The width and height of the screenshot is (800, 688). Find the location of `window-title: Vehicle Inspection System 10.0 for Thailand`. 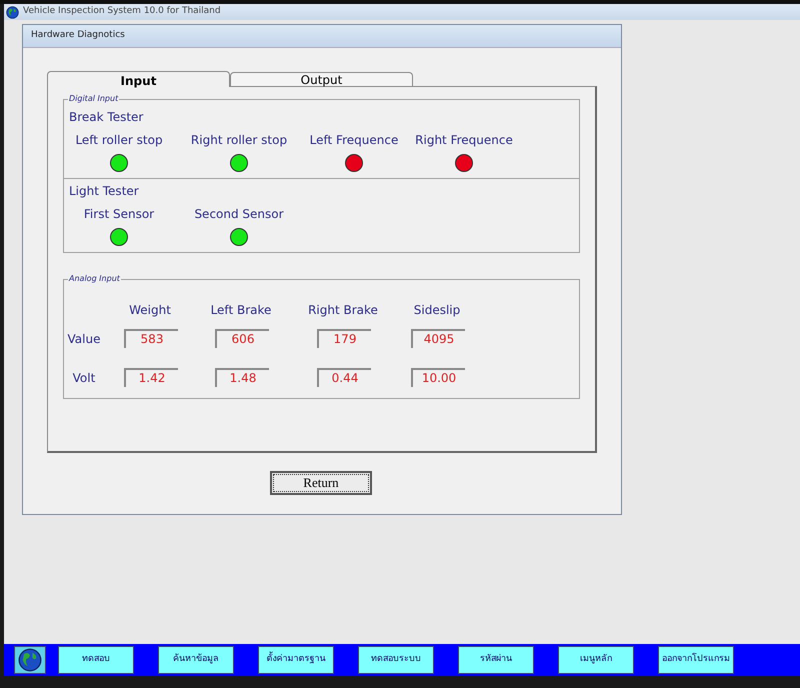

window-title: Vehicle Inspection System 10.0 for Thailand is located at coordinates (122, 11).